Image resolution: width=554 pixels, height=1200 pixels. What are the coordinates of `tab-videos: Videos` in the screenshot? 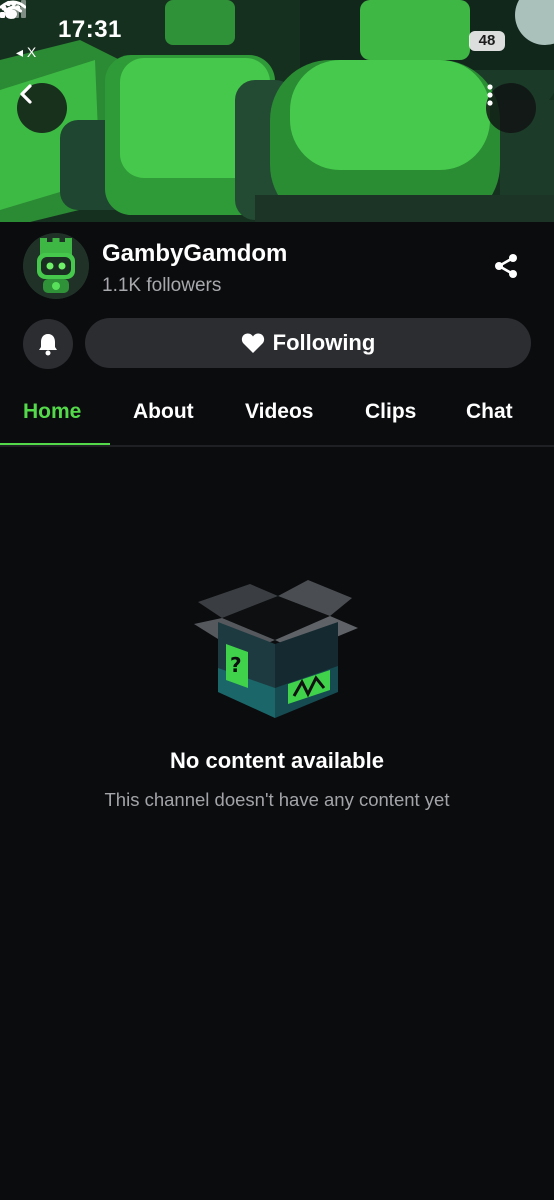 It's located at (279, 412).